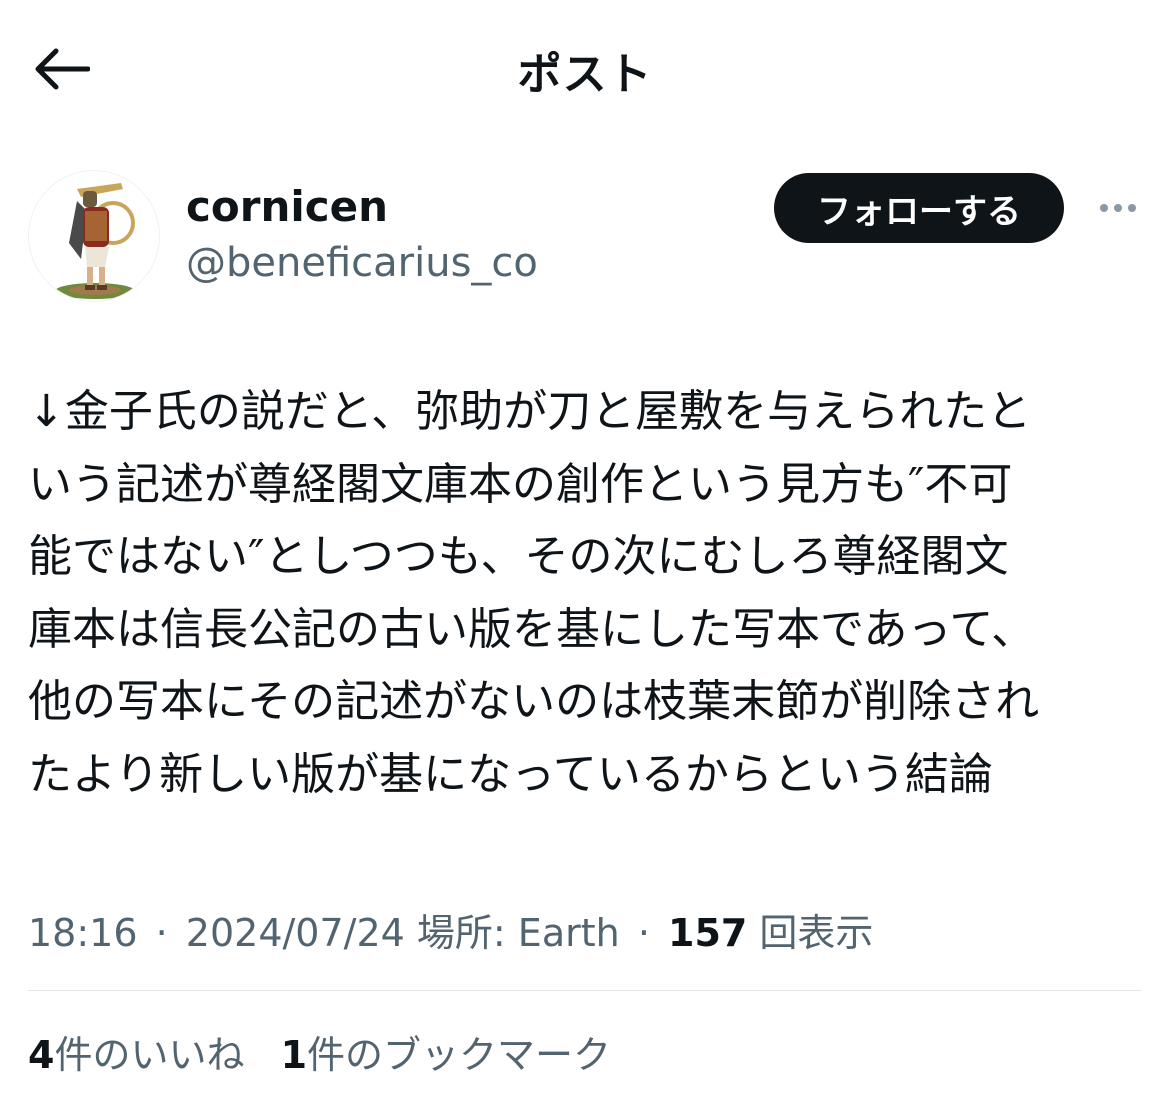 Image resolution: width=1170 pixels, height=1108 pixels. I want to click on more-options-button, so click(1118, 208).